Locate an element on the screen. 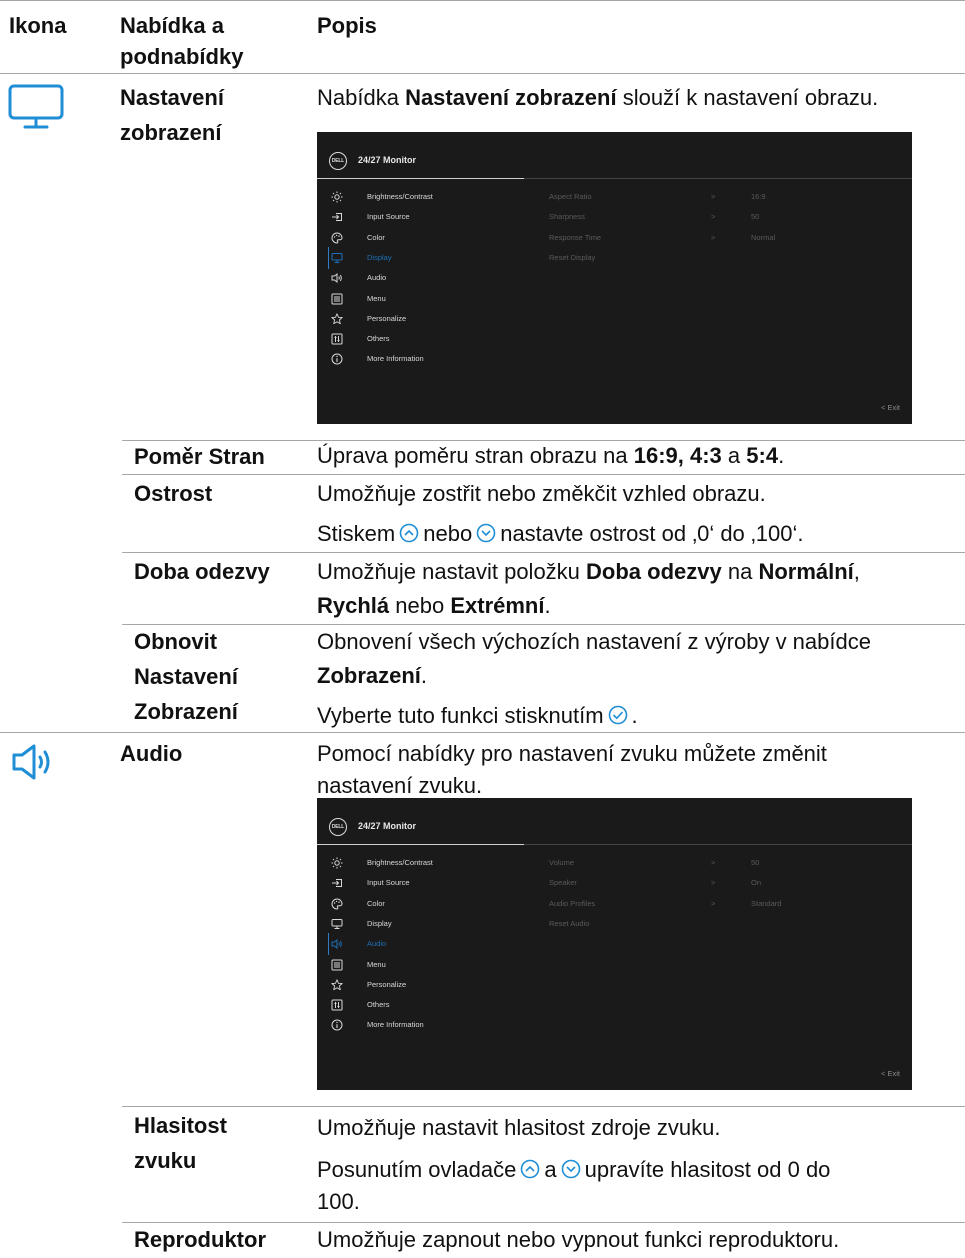 The height and width of the screenshot is (1258, 965). osd-exit: < Exit is located at coordinates (890, 1073).